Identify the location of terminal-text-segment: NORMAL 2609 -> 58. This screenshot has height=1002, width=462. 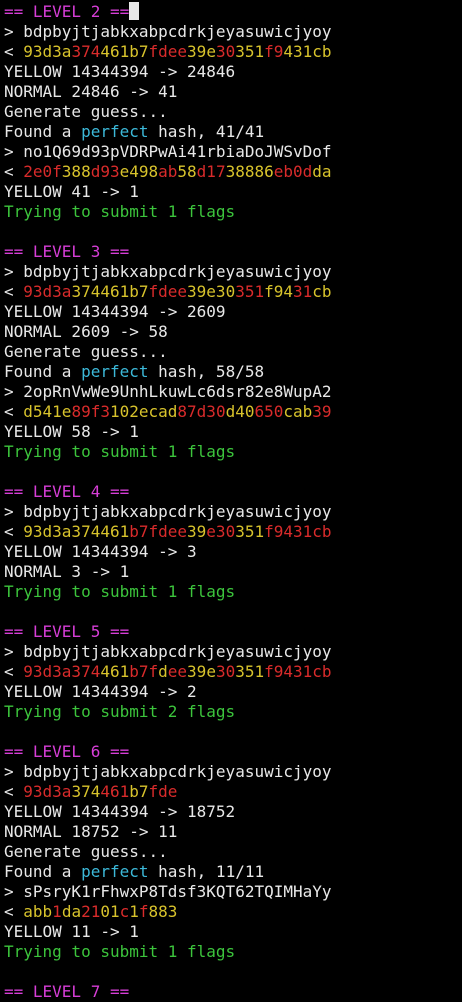
(86, 331).